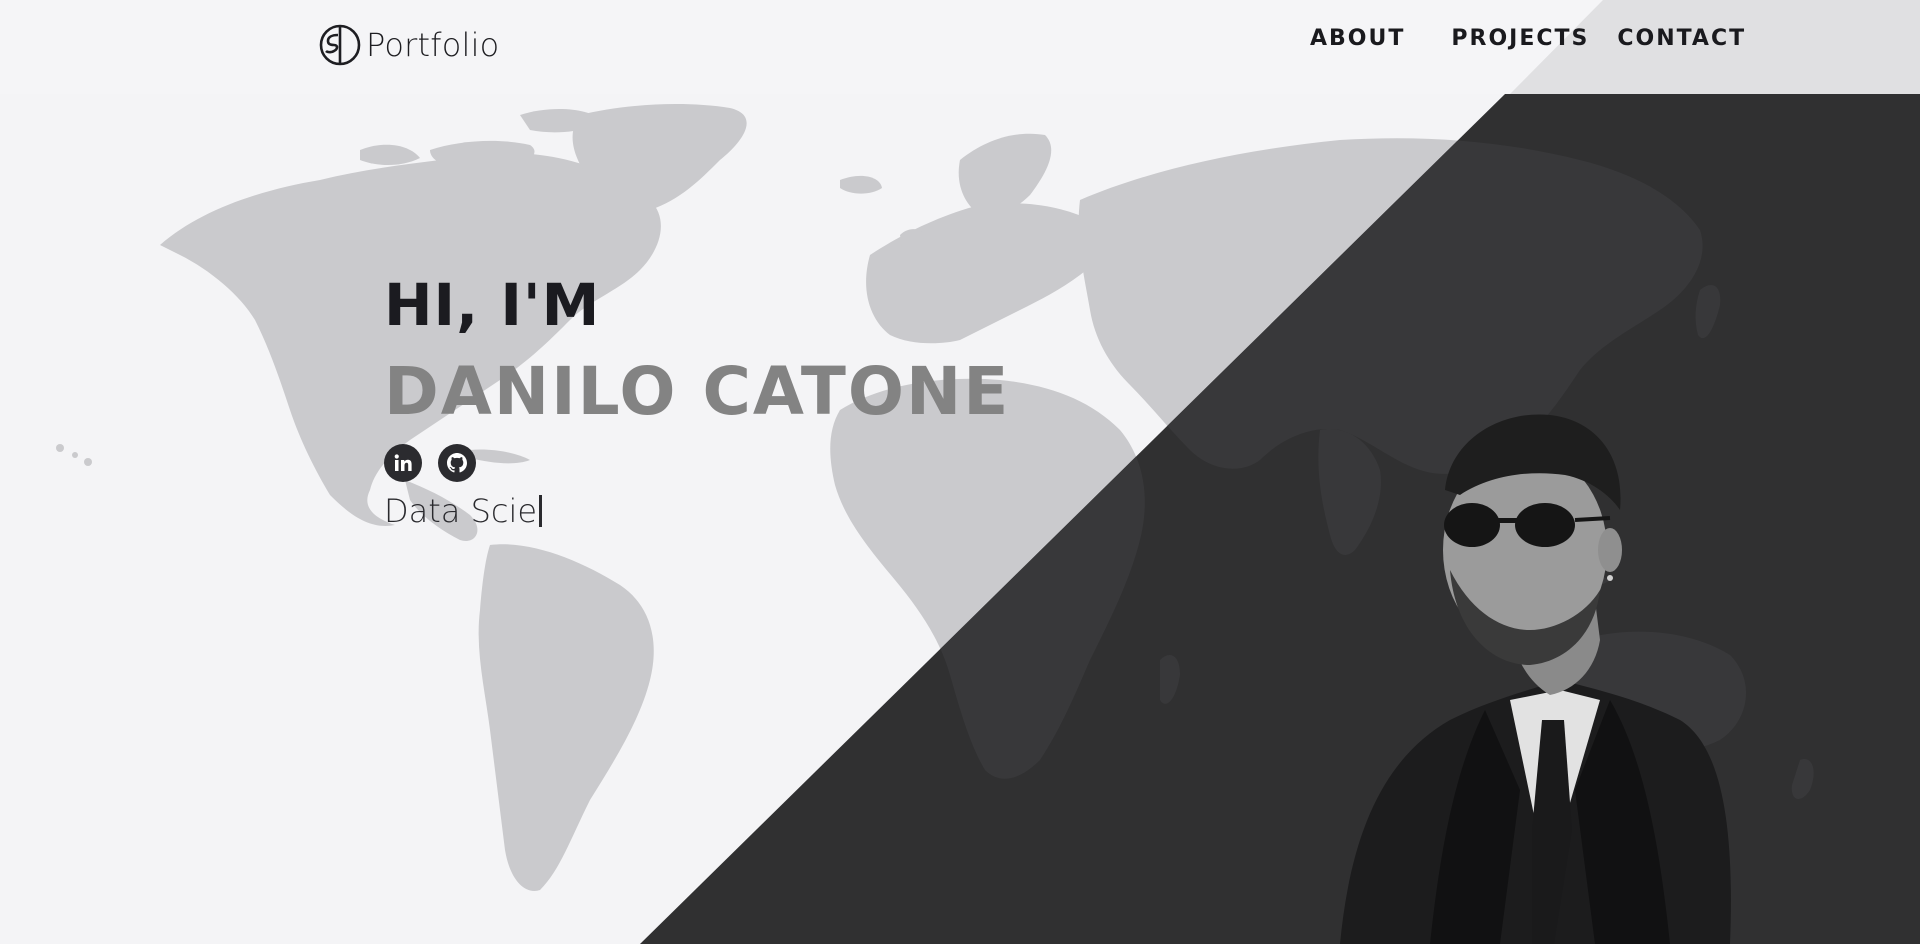 This screenshot has width=1920, height=944. I want to click on github-icon, so click(457, 463).